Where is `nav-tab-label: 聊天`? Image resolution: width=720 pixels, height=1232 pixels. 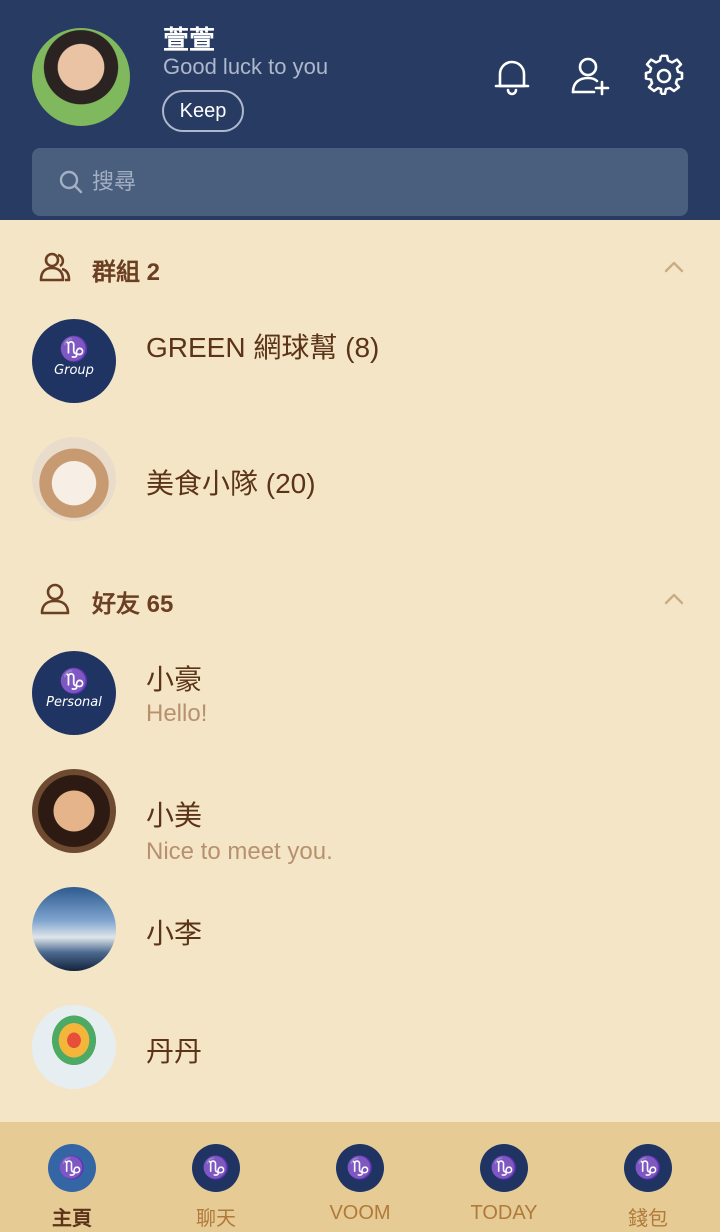 nav-tab-label: 聊天 is located at coordinates (216, 1219).